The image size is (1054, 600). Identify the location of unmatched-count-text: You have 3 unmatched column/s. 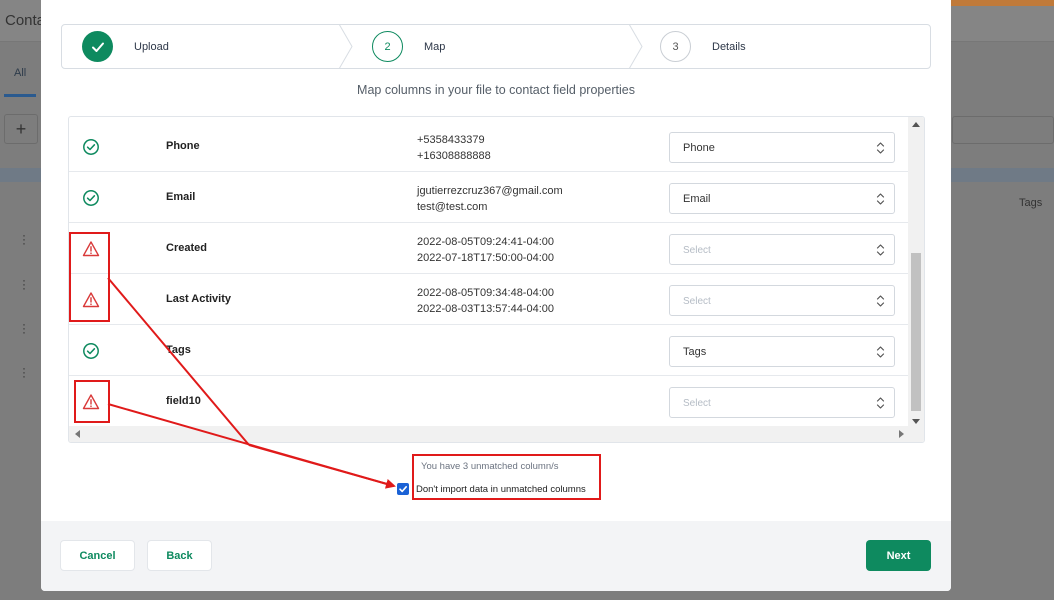
(490, 466).